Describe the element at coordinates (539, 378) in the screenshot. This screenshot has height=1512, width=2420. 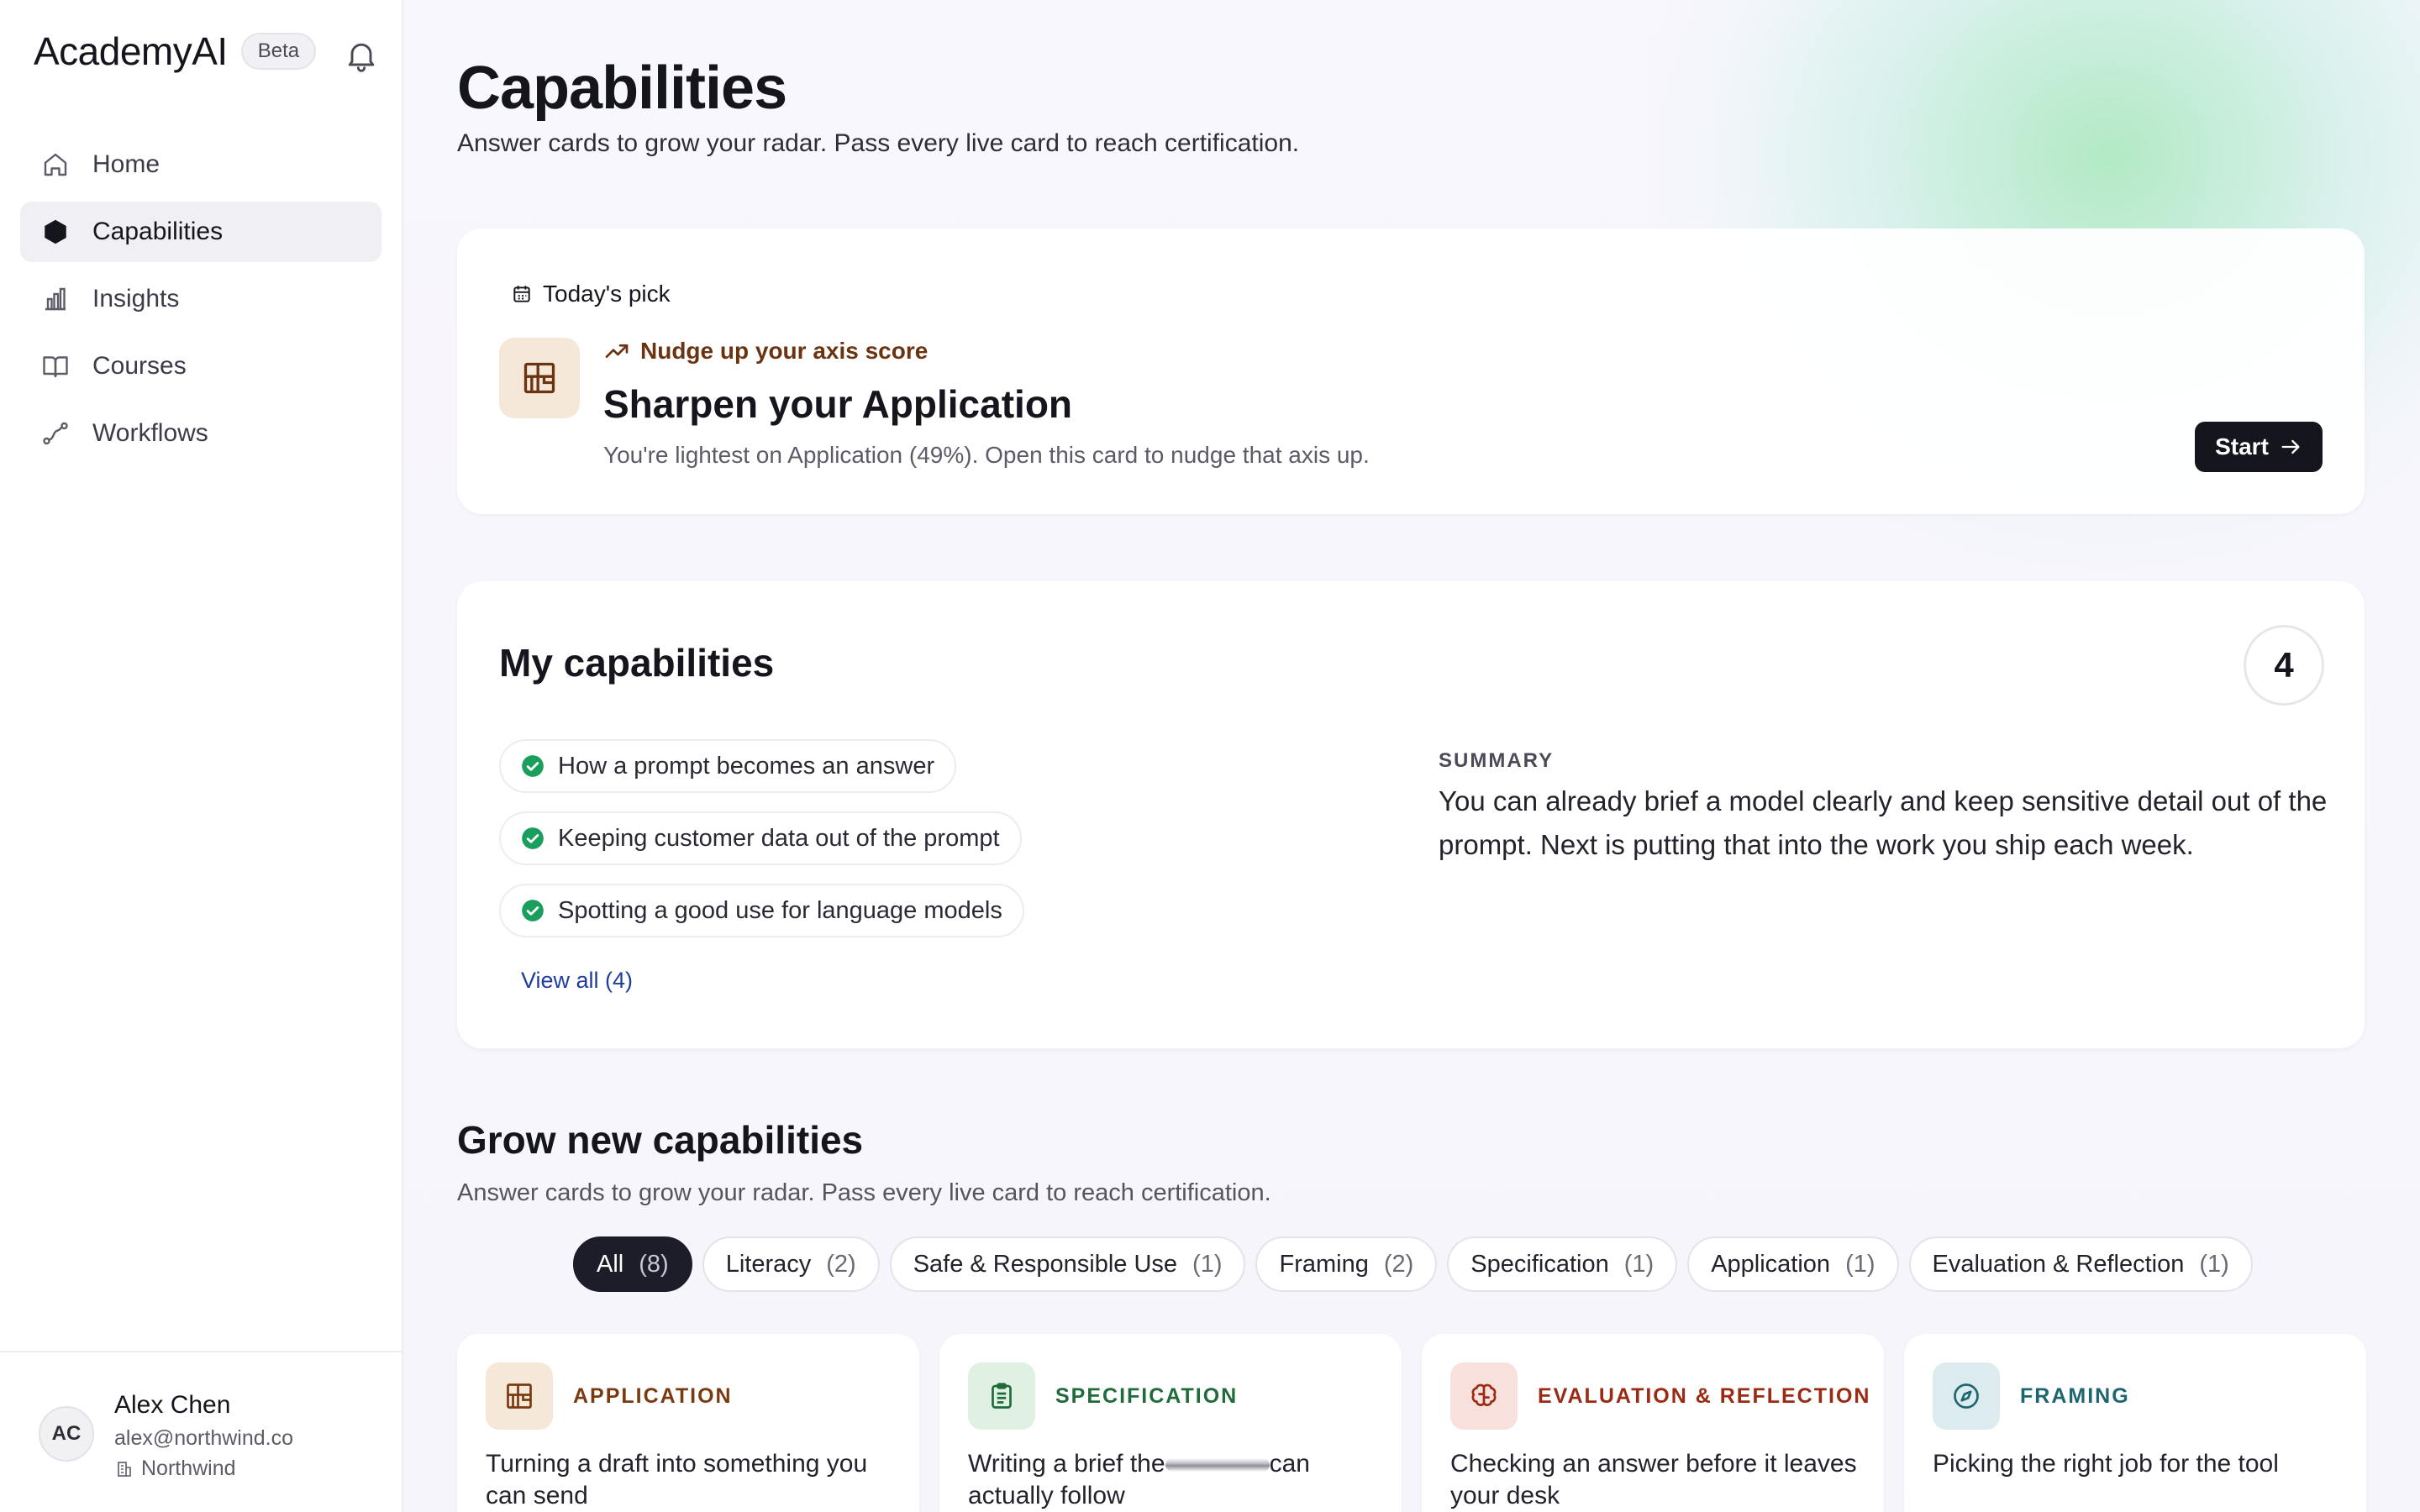
I see `application-tile-icon` at that location.